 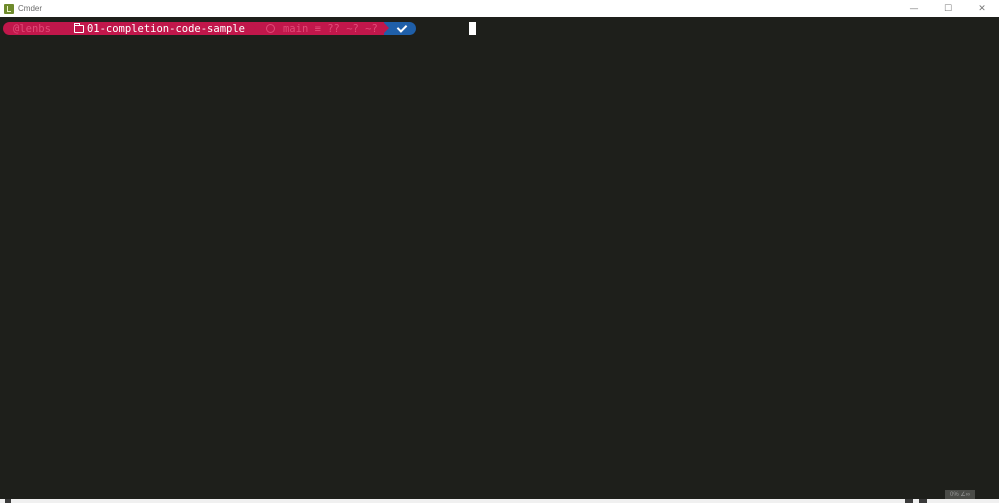 I want to click on status-widget: 0% ∠∞, so click(x=960, y=494).